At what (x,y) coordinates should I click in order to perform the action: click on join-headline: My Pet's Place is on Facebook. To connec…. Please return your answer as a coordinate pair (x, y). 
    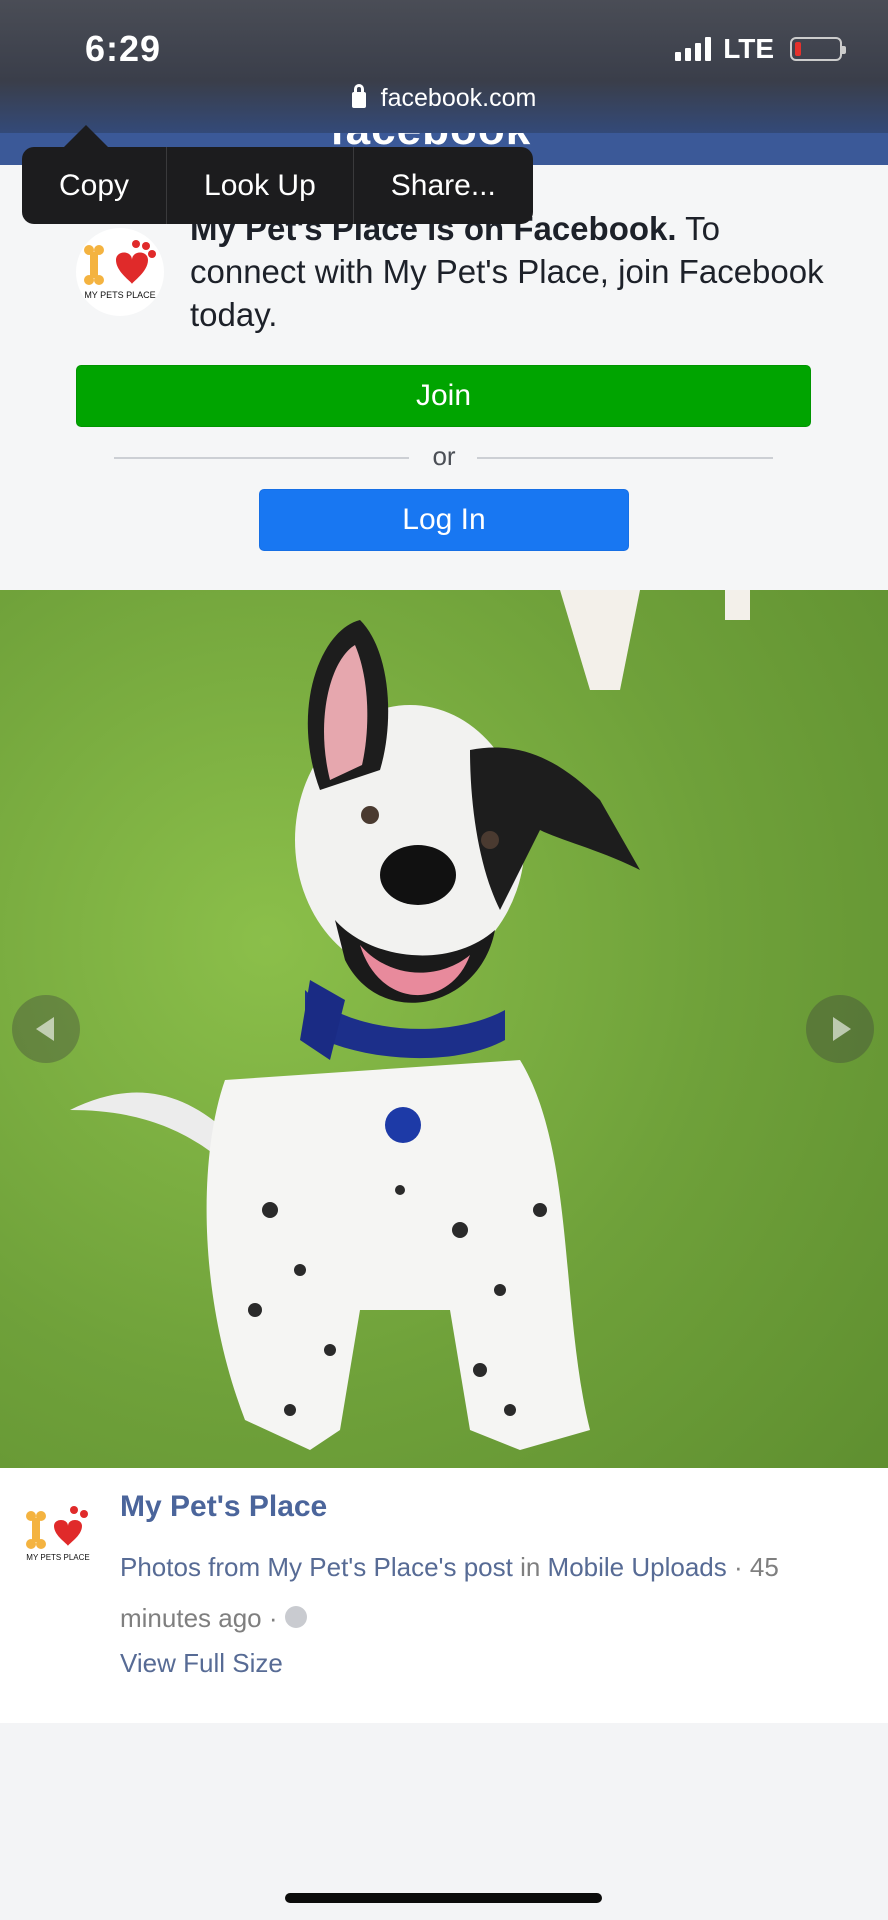
    Looking at the image, I should click on (510, 271).